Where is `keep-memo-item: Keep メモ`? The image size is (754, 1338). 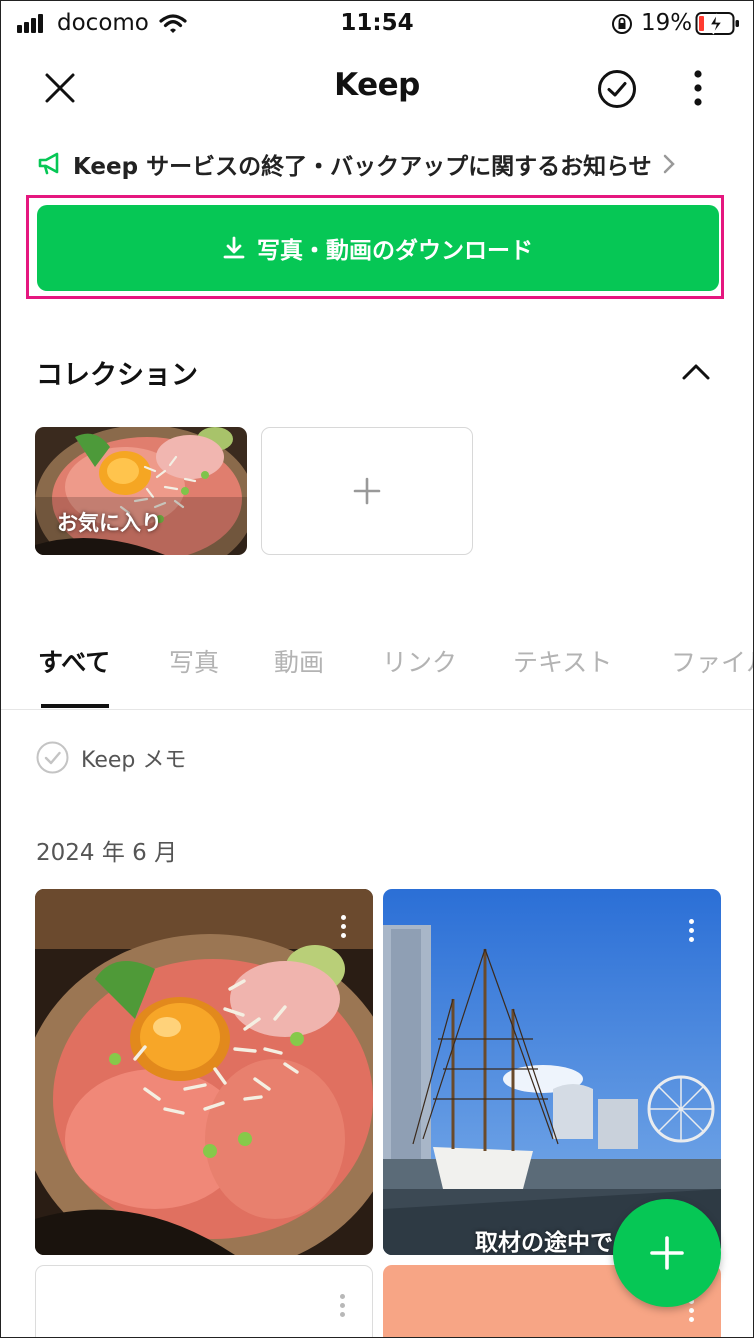 keep-memo-item: Keep メモ is located at coordinates (111, 757).